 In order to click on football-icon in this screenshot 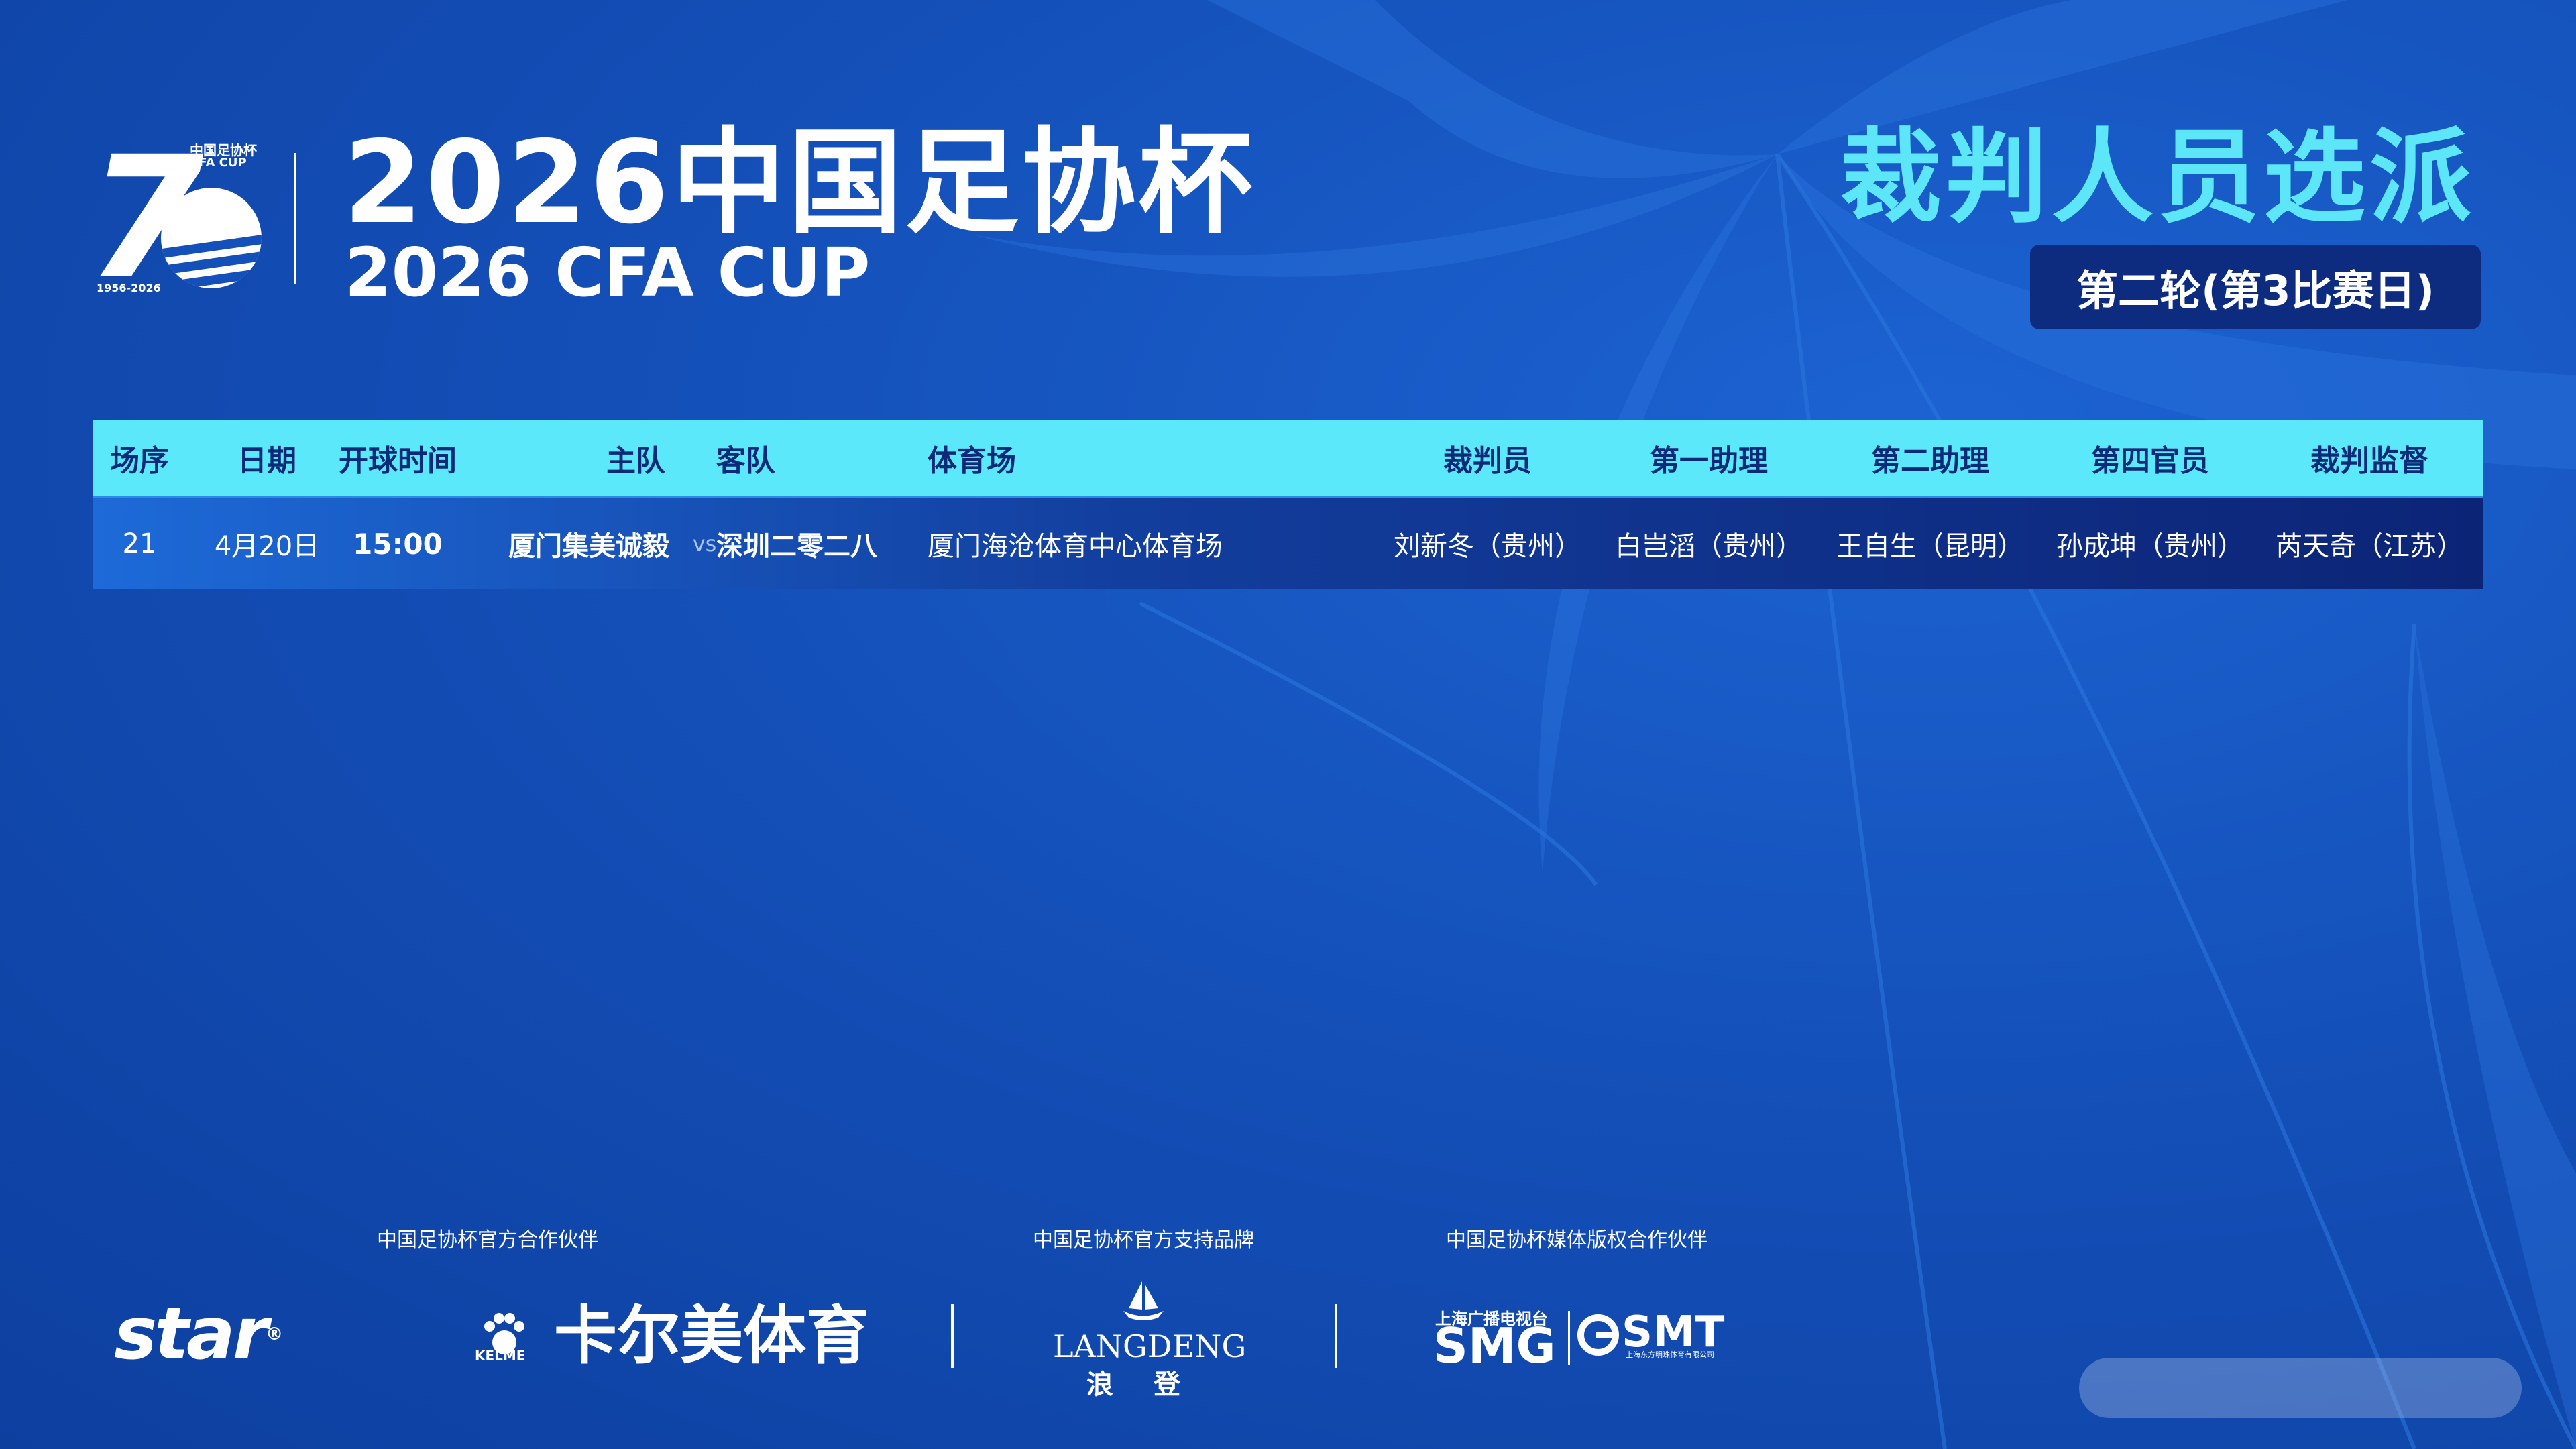, I will do `click(211, 238)`.